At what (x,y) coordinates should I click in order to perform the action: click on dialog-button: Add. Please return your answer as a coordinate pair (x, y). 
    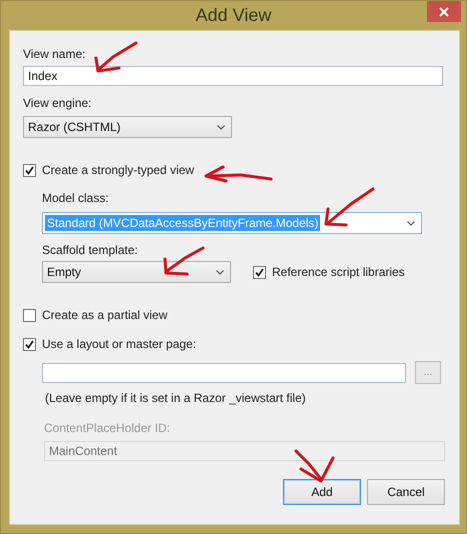
    Looking at the image, I should click on (322, 492).